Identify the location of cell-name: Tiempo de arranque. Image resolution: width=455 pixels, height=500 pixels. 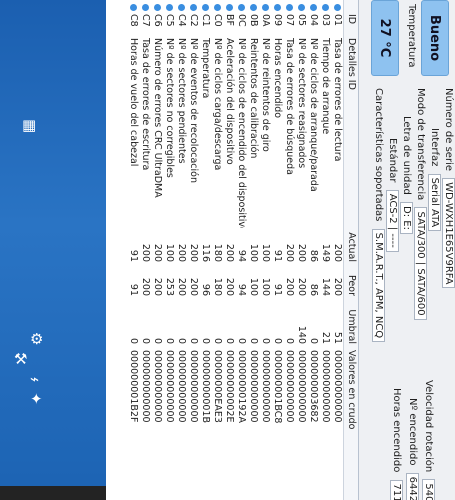
(325, 86).